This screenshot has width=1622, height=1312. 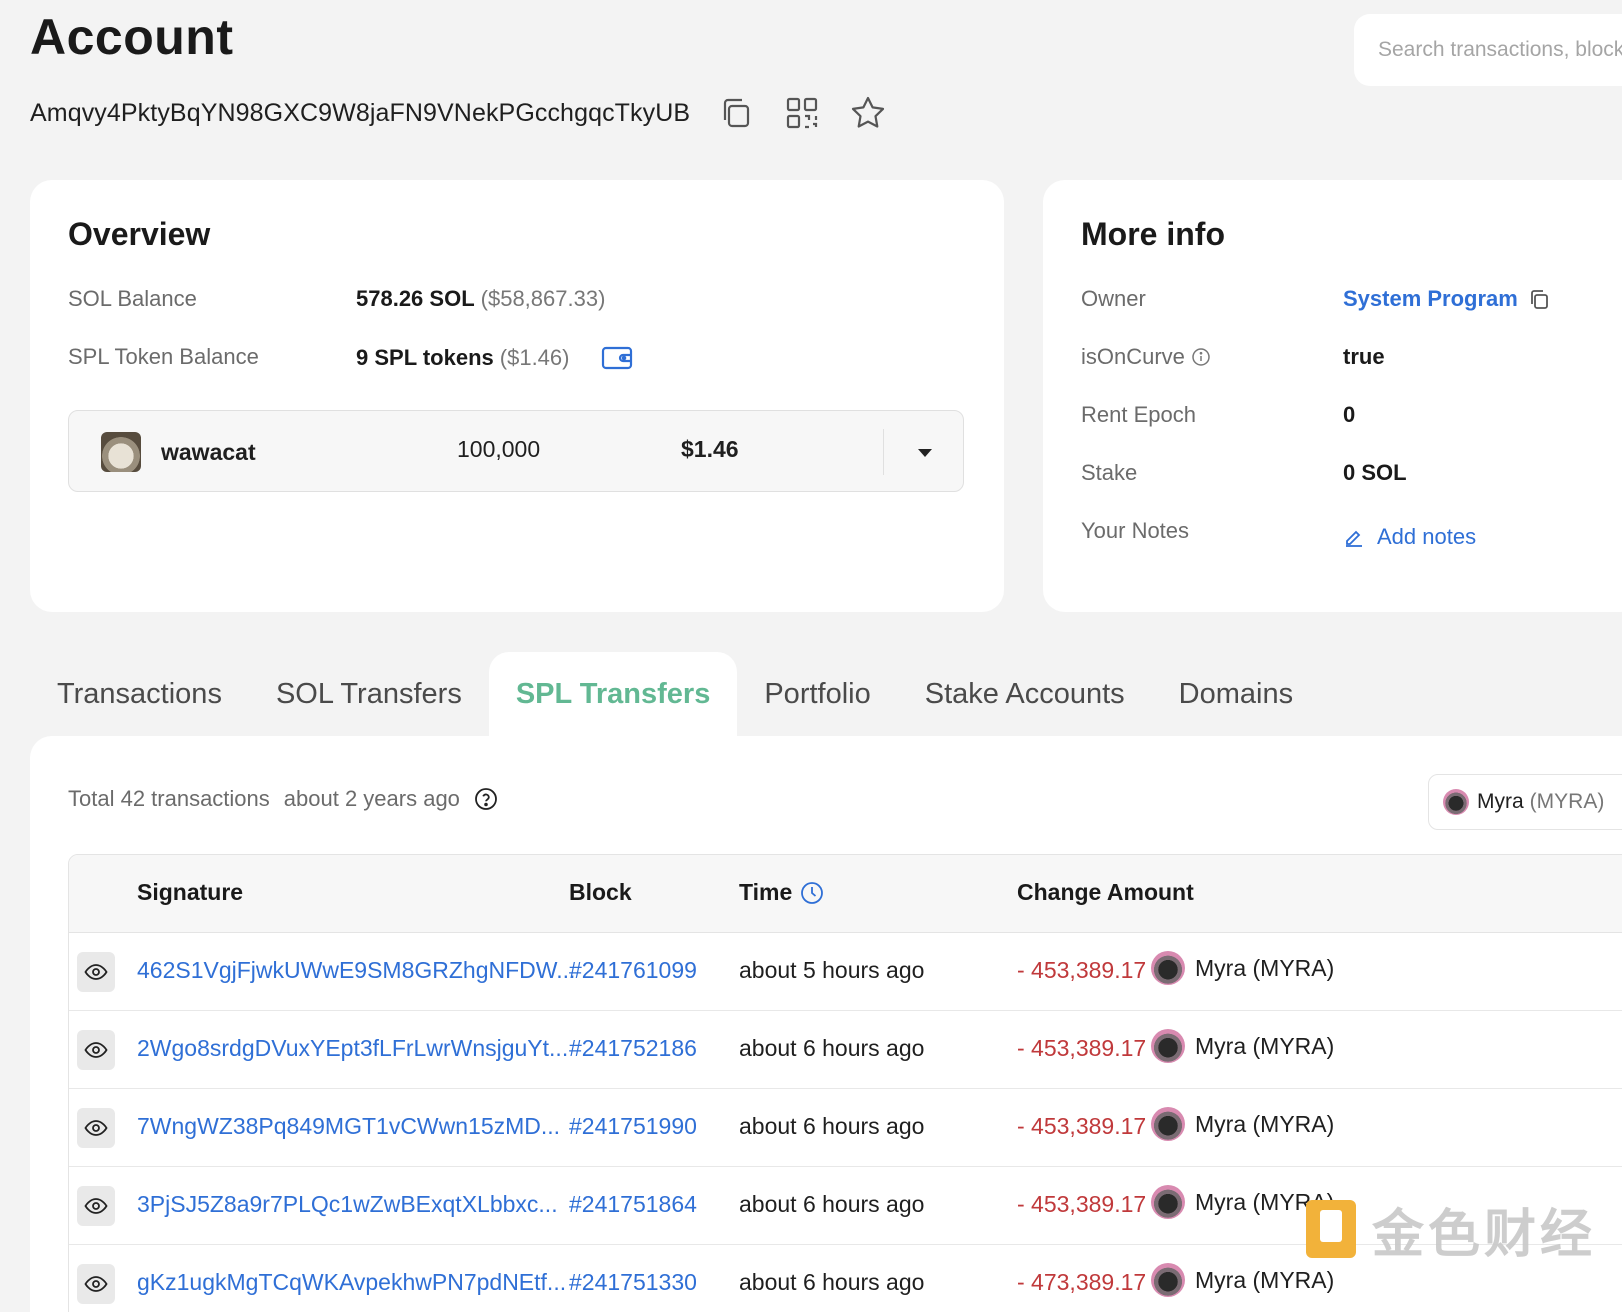 I want to click on column-time: Time, so click(x=781, y=892).